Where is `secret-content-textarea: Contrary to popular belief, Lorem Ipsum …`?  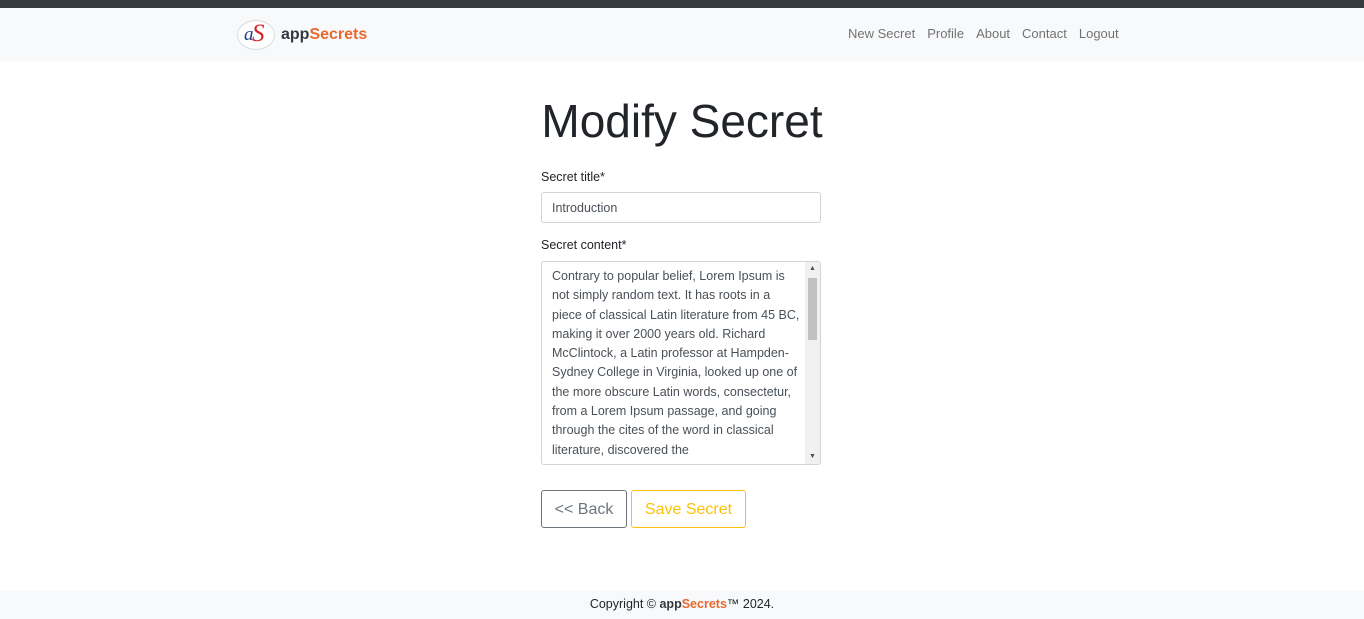 secret-content-textarea: Contrary to popular belief, Lorem Ipsum … is located at coordinates (681, 363).